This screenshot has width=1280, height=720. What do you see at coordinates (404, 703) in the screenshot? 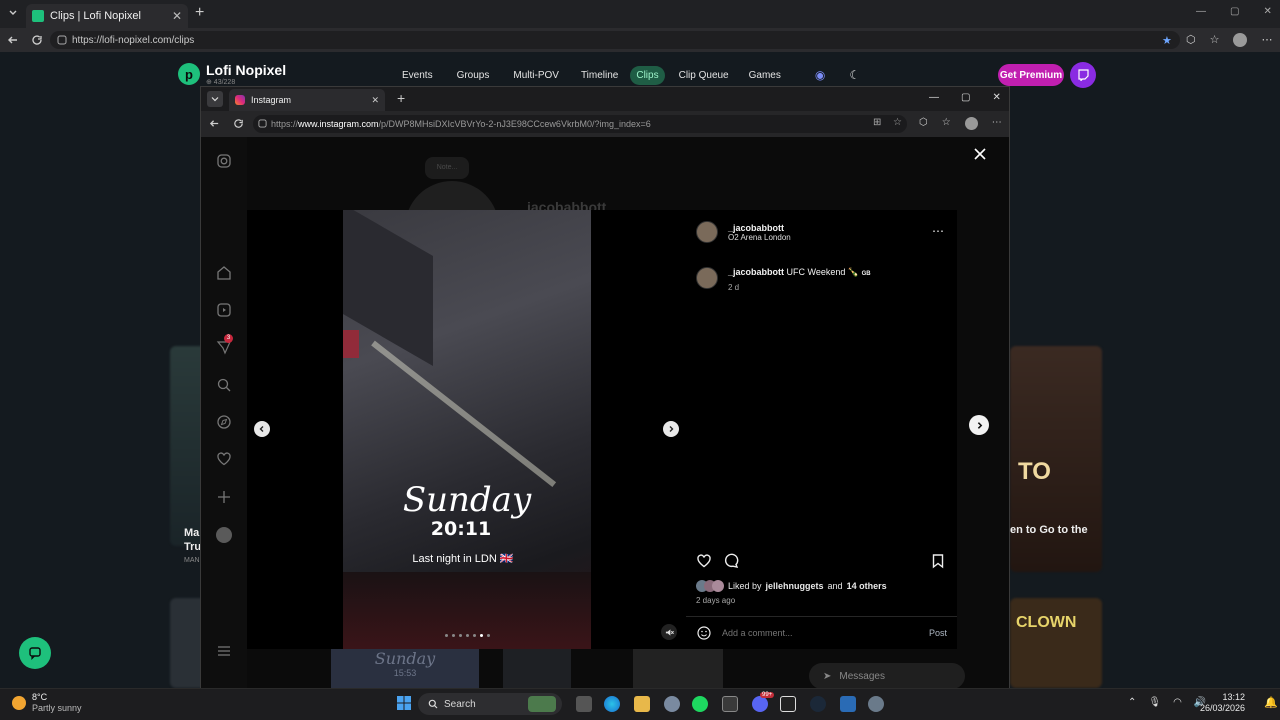
I see `windows-start-icon` at bounding box center [404, 703].